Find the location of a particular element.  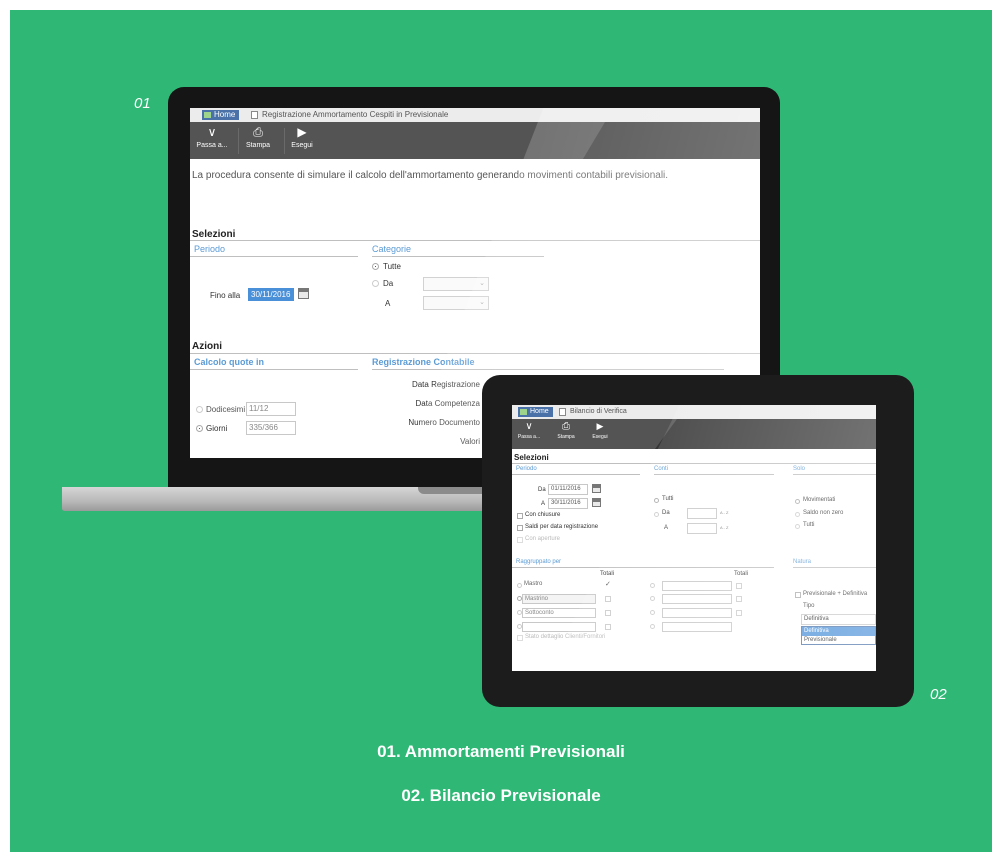

conti-title: Conti is located at coordinates (661, 469).